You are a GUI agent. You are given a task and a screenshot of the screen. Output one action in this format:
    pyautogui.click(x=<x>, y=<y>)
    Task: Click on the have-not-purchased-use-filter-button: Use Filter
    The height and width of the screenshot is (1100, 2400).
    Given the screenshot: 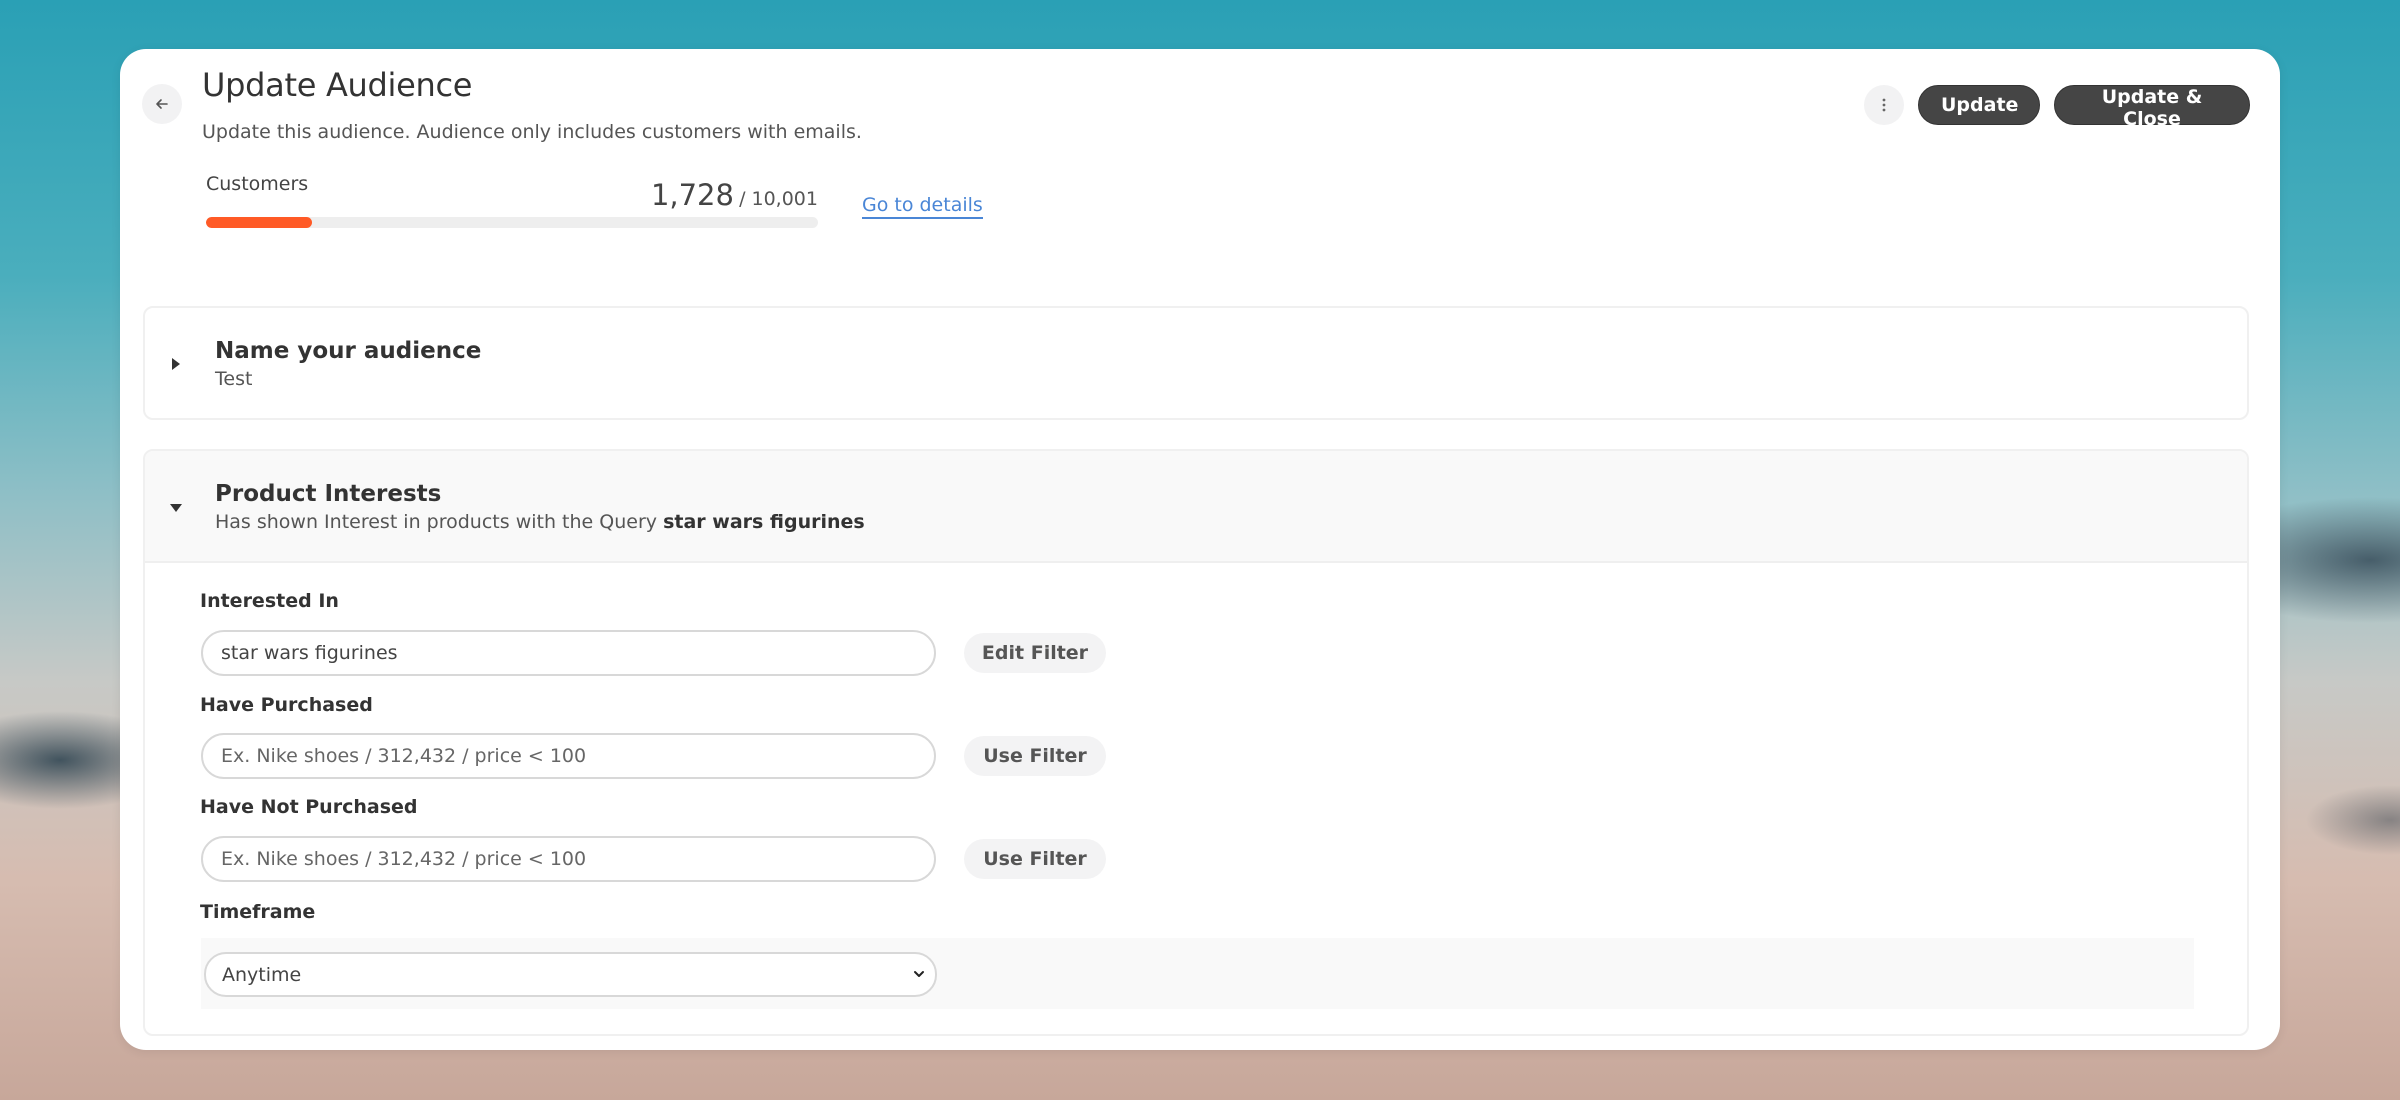 What is the action you would take?
    pyautogui.click(x=1035, y=859)
    